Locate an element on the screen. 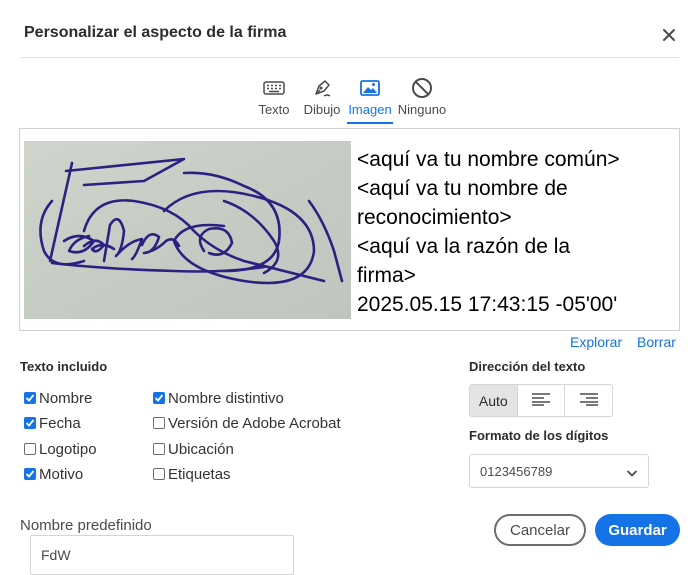  preview-line-date: 2025.05.15 17:43:15 -05'00' is located at coordinates (487, 304).